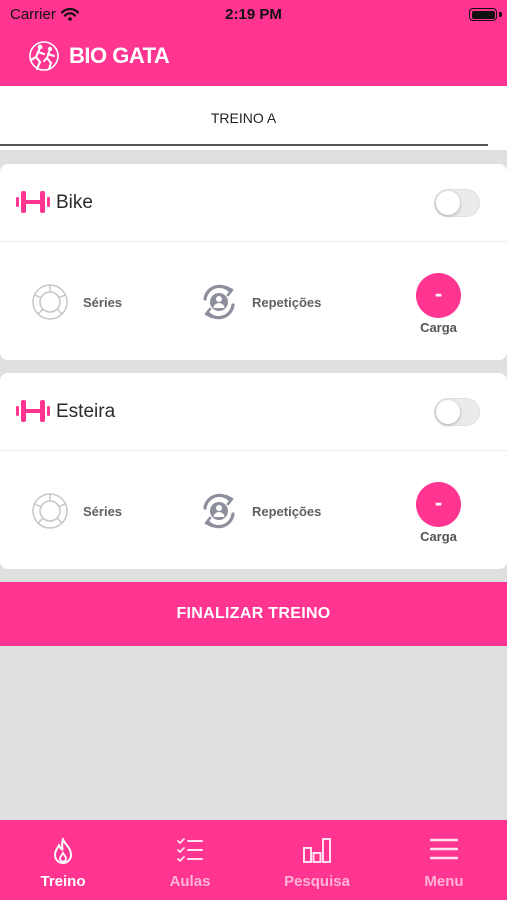 This screenshot has height=900, width=507. Describe the element at coordinates (317, 850) in the screenshot. I see `bar-chart-icon` at that location.